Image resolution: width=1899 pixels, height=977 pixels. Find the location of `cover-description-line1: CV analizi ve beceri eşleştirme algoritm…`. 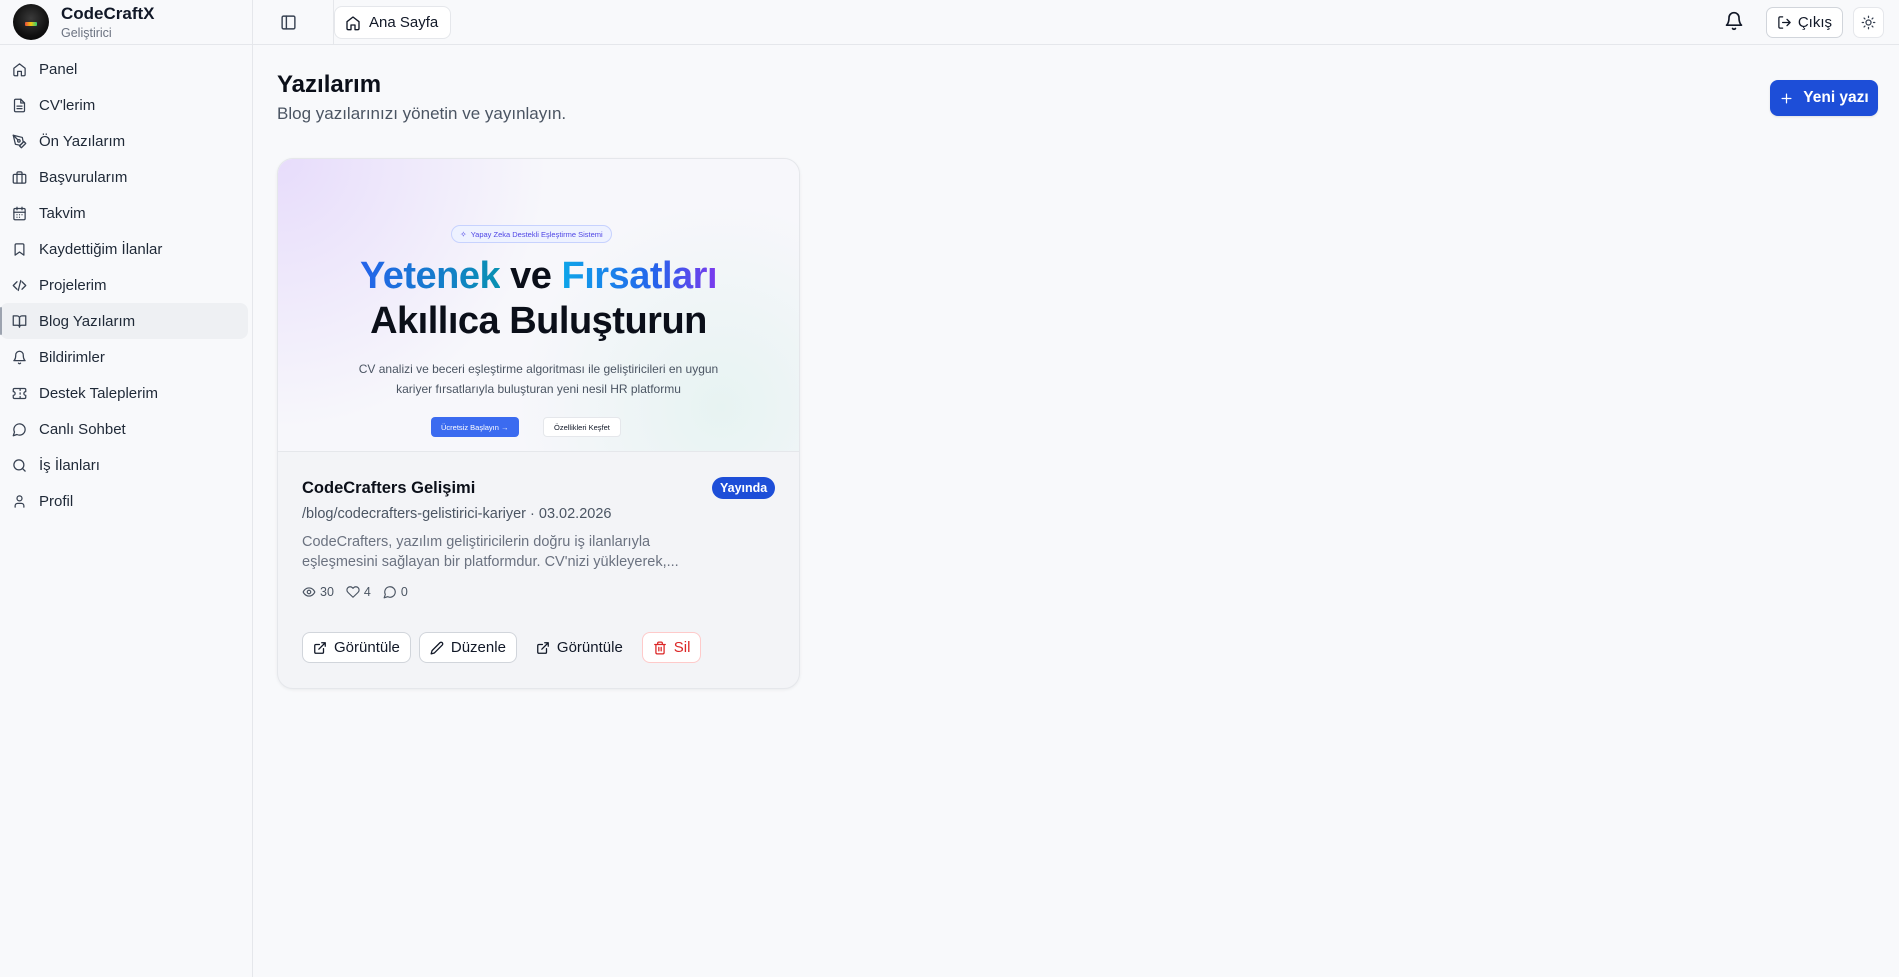

cover-description-line1: CV analizi ve beceri eşleştirme algoritm… is located at coordinates (538, 369).